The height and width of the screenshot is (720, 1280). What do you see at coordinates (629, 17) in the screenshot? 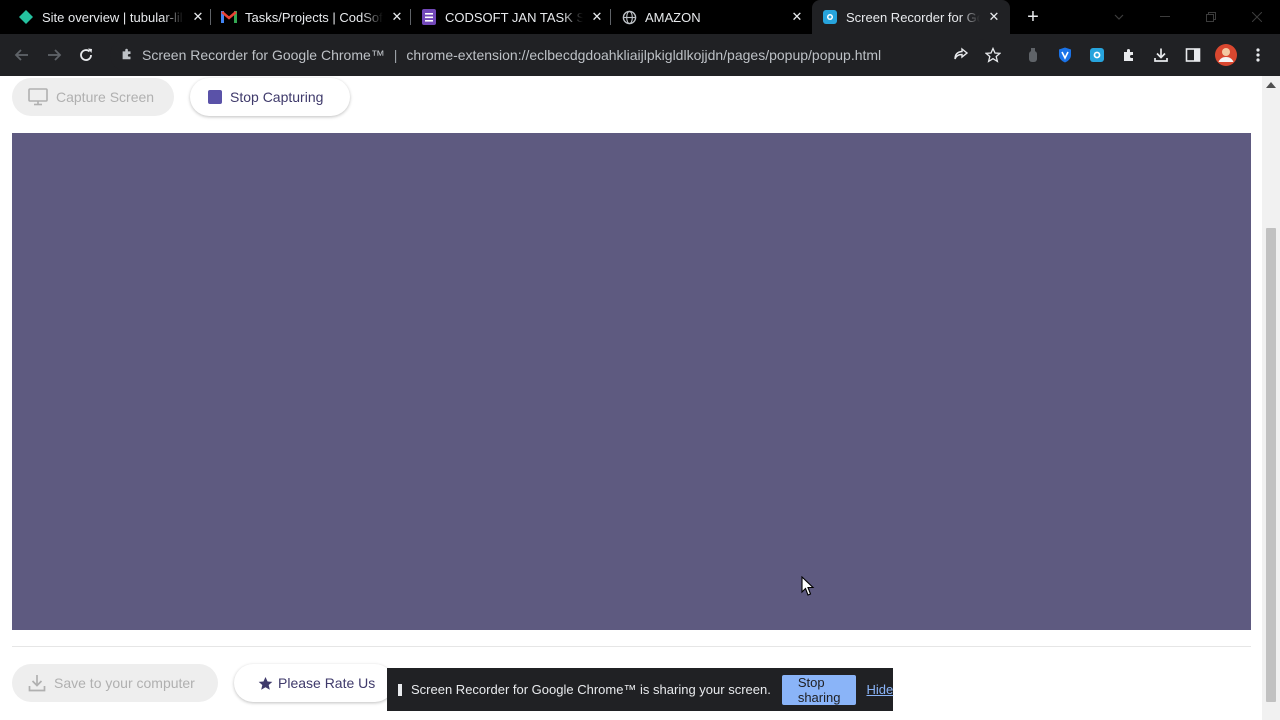
I see `globe-icon` at bounding box center [629, 17].